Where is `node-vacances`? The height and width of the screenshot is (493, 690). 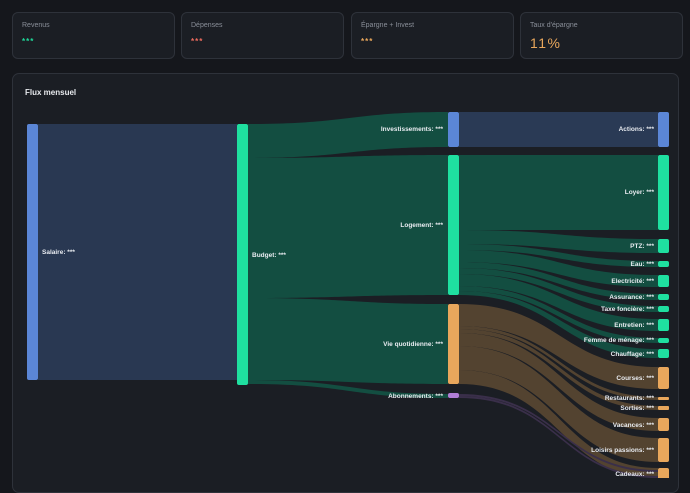
node-vacances is located at coordinates (663, 424).